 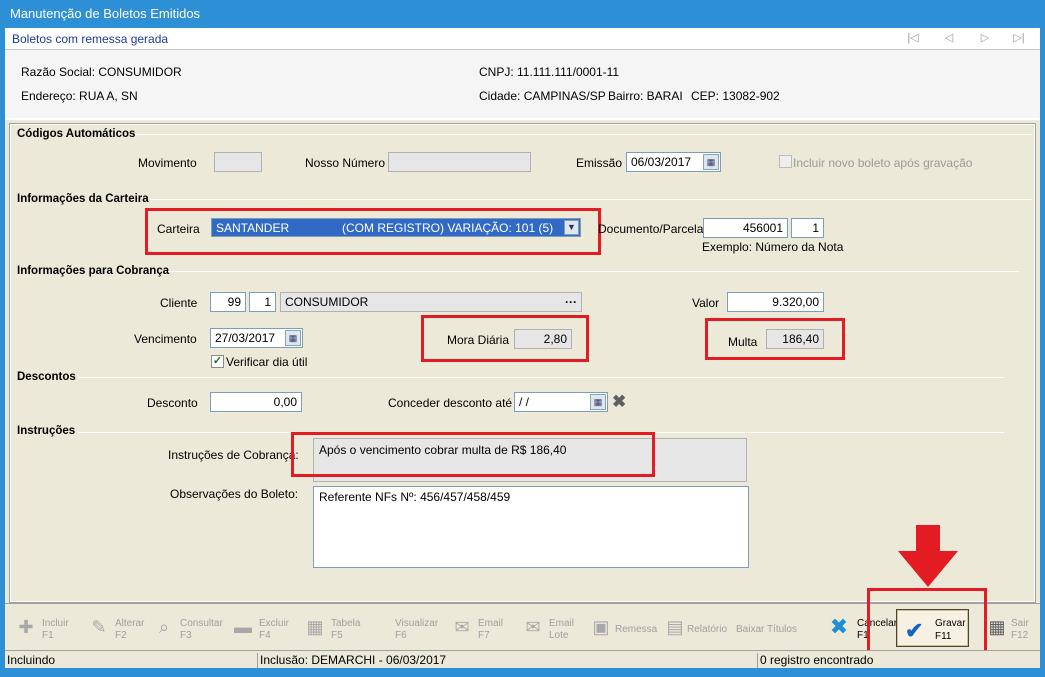 I want to click on status-registros: 0 registro encontrado, so click(x=898, y=660).